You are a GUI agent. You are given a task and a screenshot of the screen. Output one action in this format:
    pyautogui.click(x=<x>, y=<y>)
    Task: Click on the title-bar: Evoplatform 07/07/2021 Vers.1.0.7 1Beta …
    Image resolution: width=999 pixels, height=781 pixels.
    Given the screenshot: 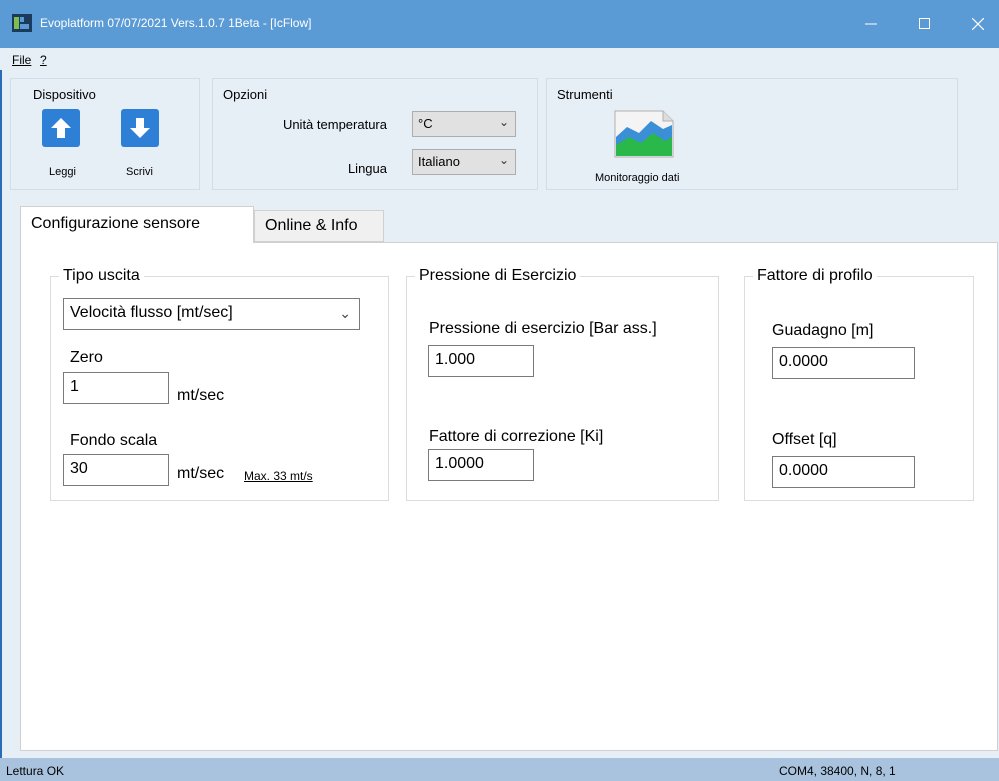 What is the action you would take?
    pyautogui.click(x=499, y=24)
    